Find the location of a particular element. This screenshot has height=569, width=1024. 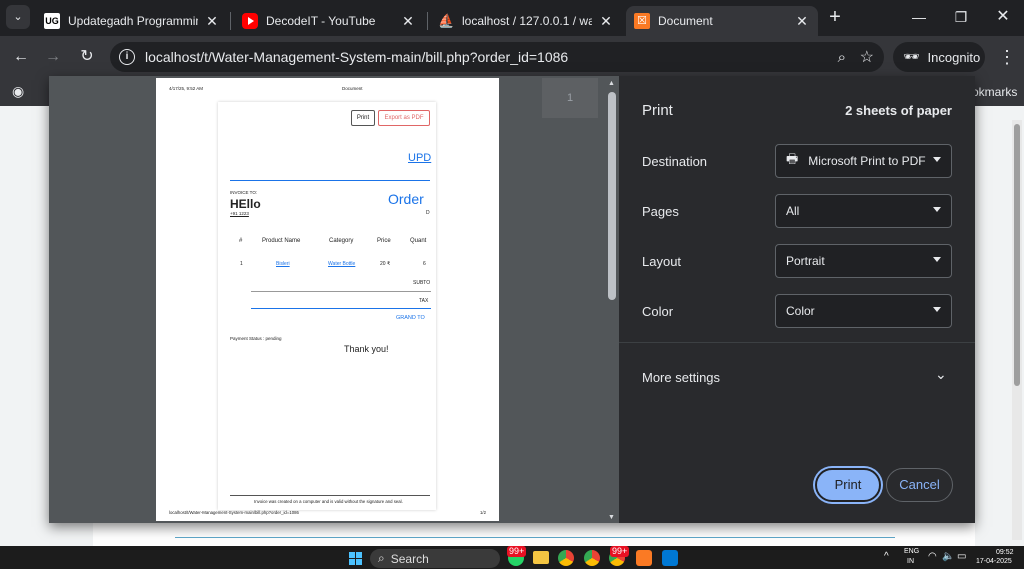

row-price: 20 ₹ is located at coordinates (385, 264).